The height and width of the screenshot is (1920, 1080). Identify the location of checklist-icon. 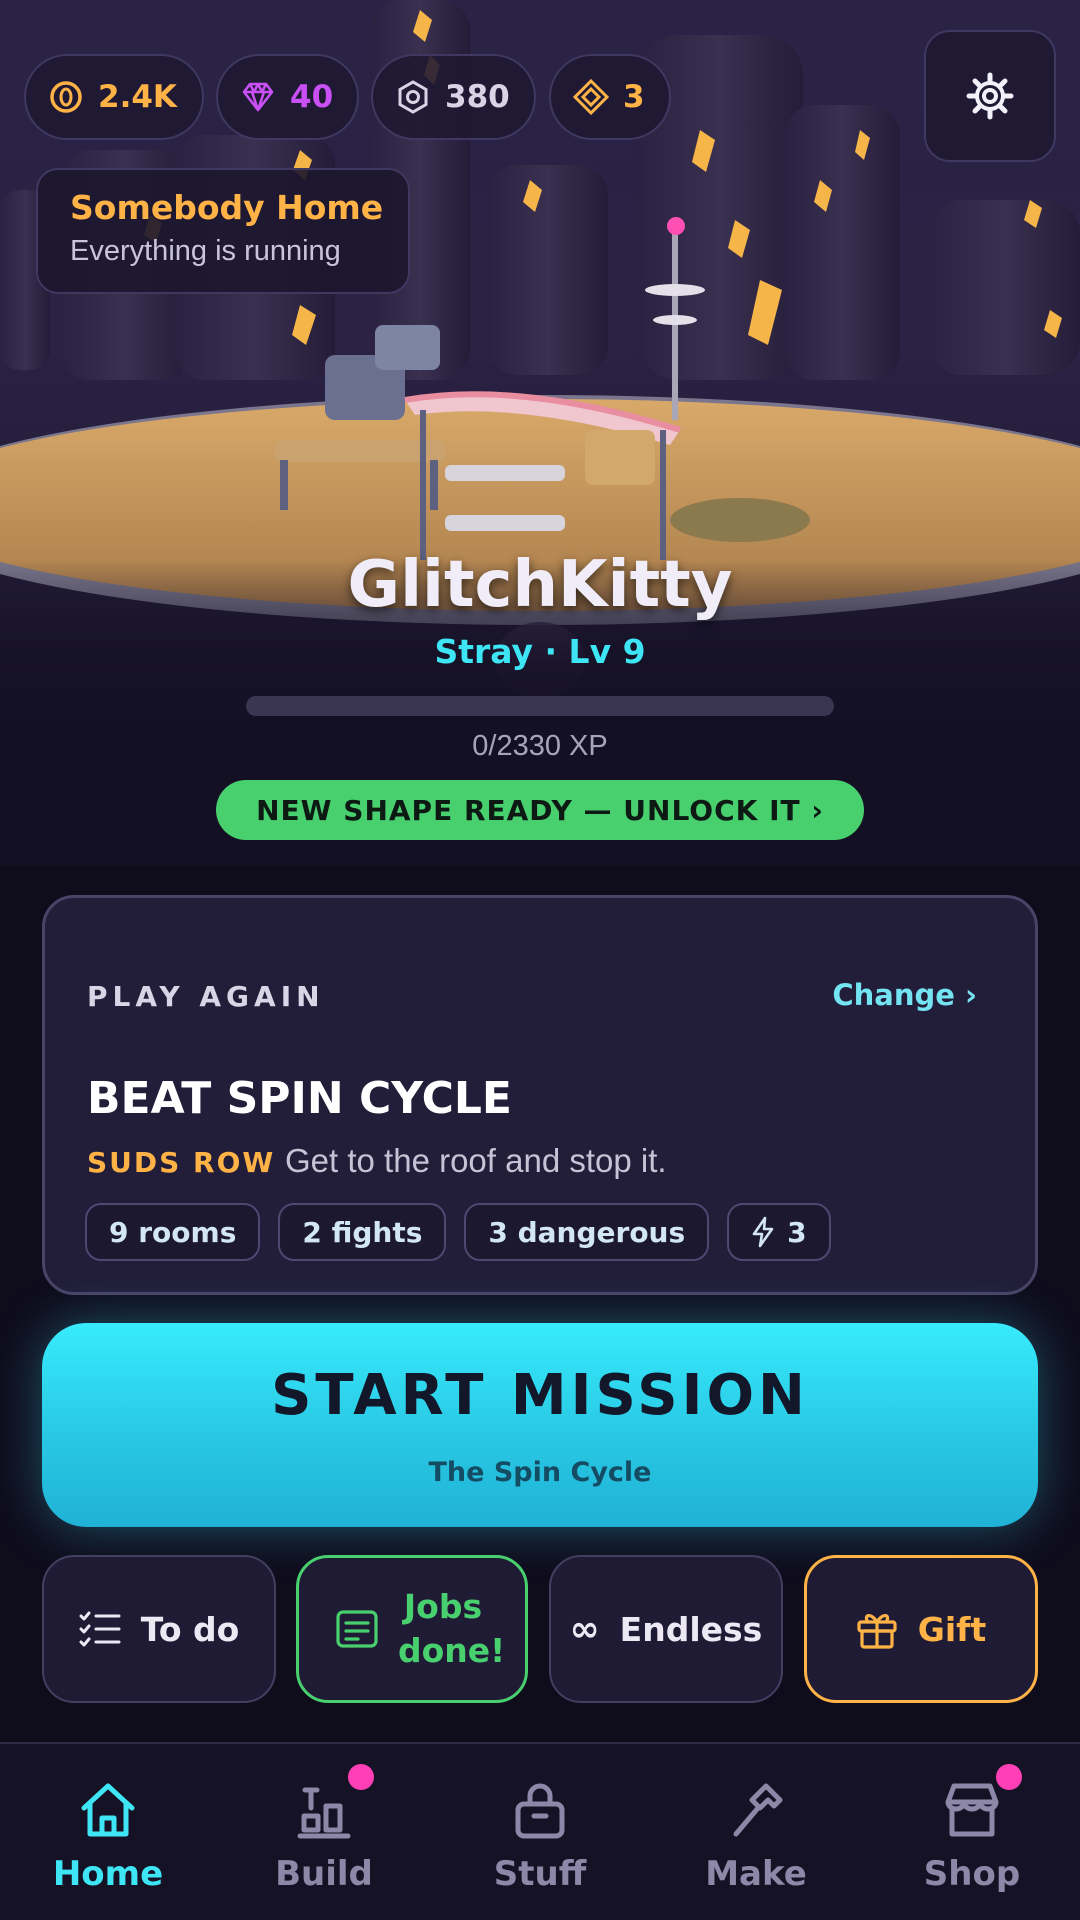
(100, 1629).